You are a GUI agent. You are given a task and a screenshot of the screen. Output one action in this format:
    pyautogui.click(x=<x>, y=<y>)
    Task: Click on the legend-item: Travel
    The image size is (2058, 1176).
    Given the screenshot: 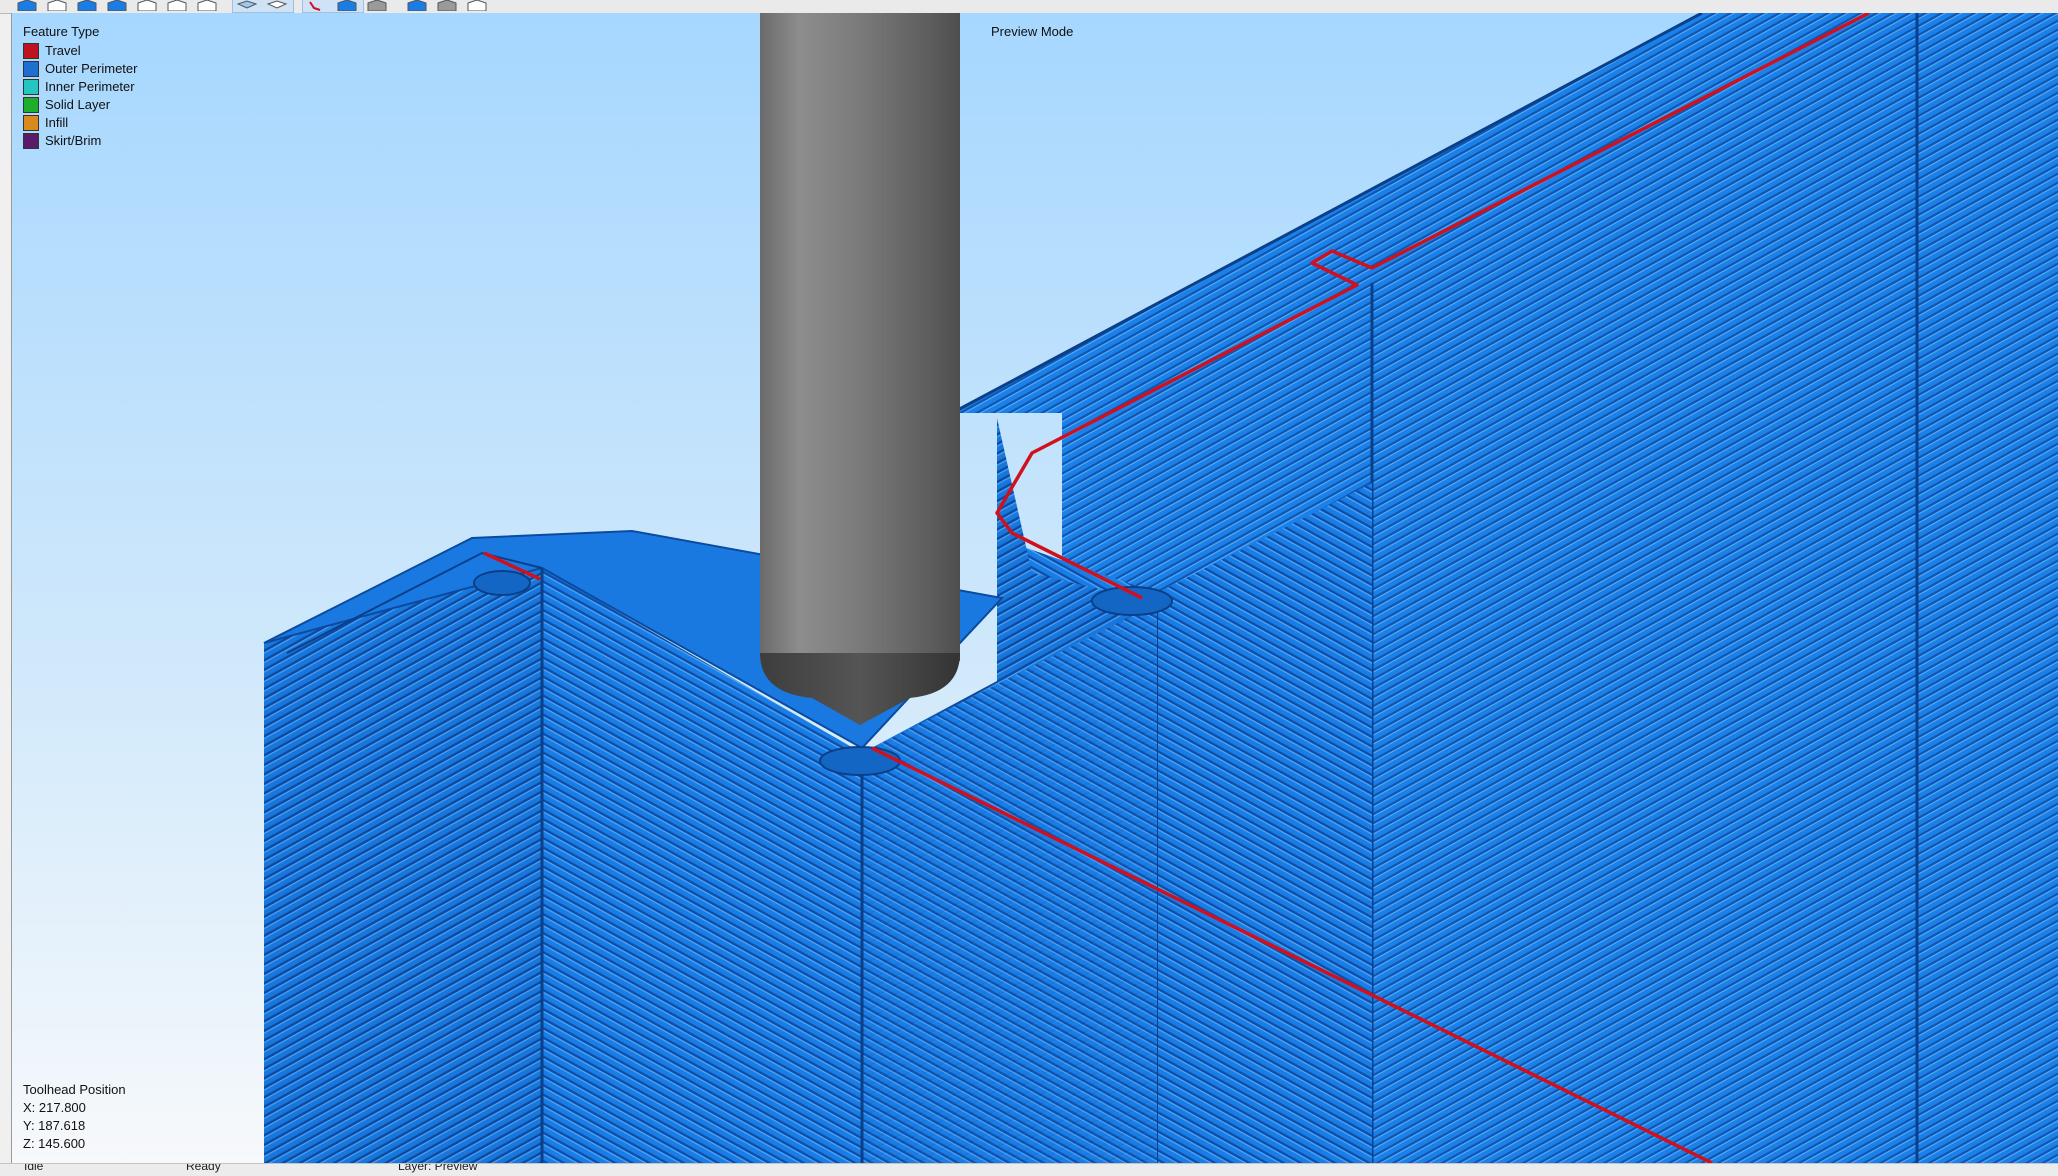 What is the action you would take?
    pyautogui.click(x=80, y=51)
    